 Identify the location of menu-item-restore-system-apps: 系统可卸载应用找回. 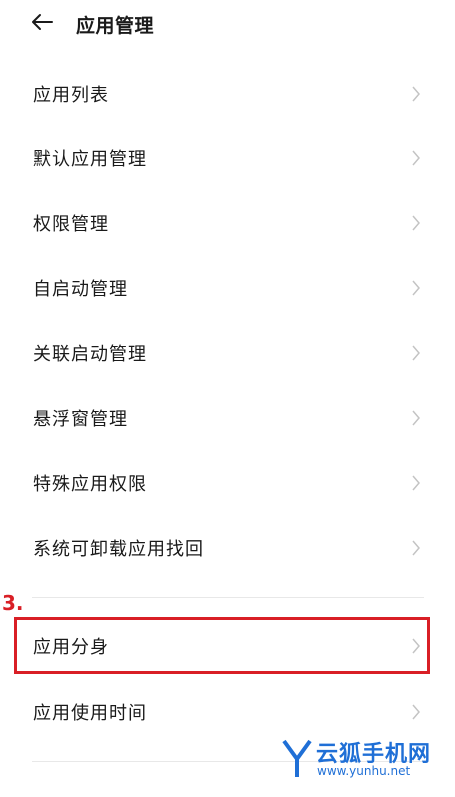
(227, 548).